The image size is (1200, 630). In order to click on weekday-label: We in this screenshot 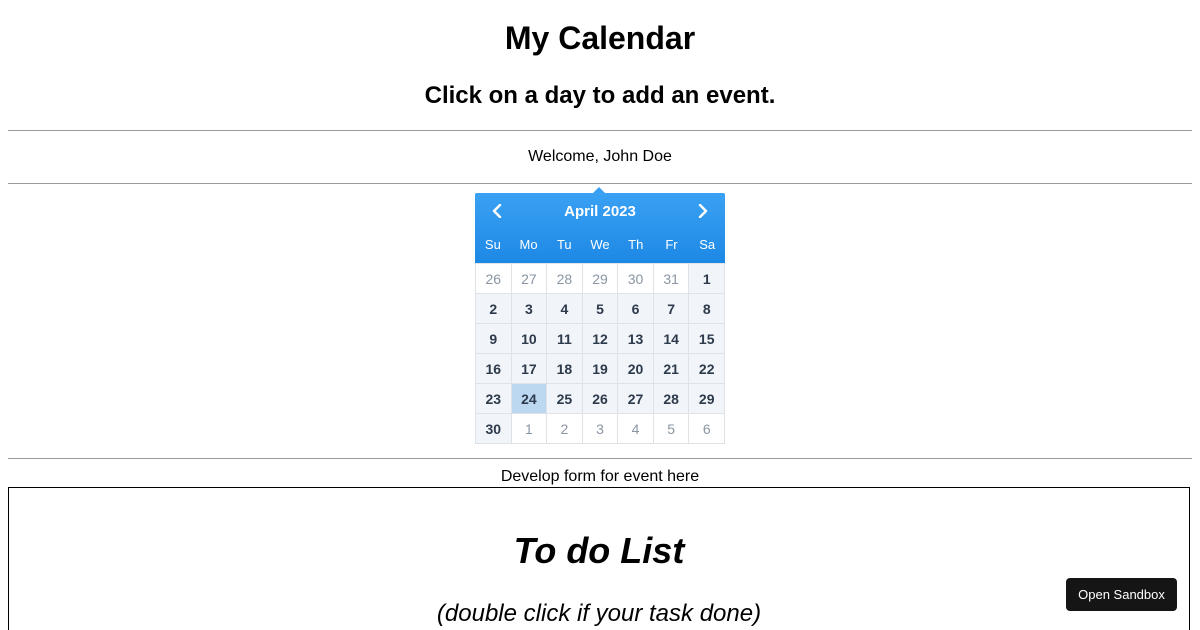, I will do `click(600, 244)`.